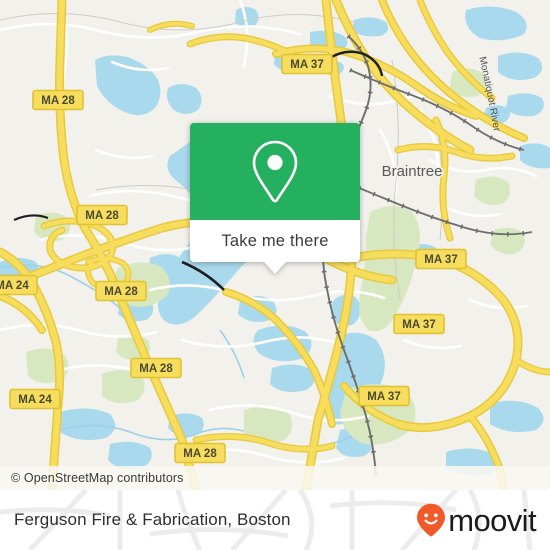  I want to click on callout-cta-area: Take me there, so click(275, 241).